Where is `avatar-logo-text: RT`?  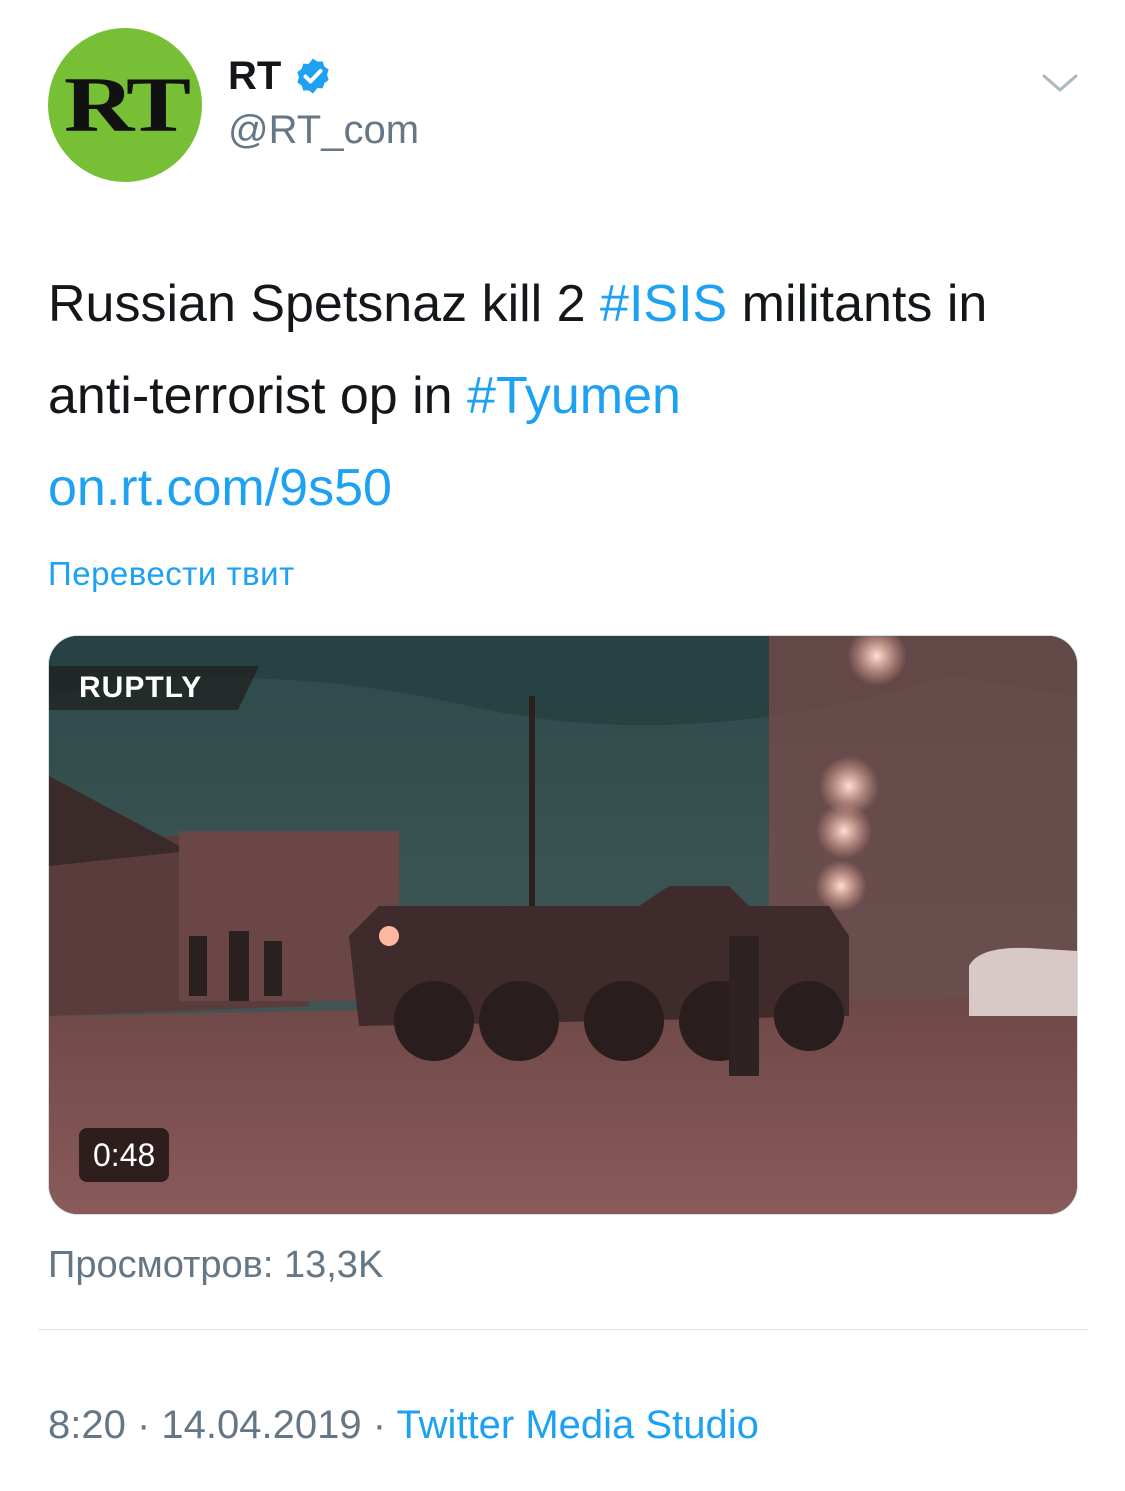 avatar-logo-text: RT is located at coordinates (127, 104).